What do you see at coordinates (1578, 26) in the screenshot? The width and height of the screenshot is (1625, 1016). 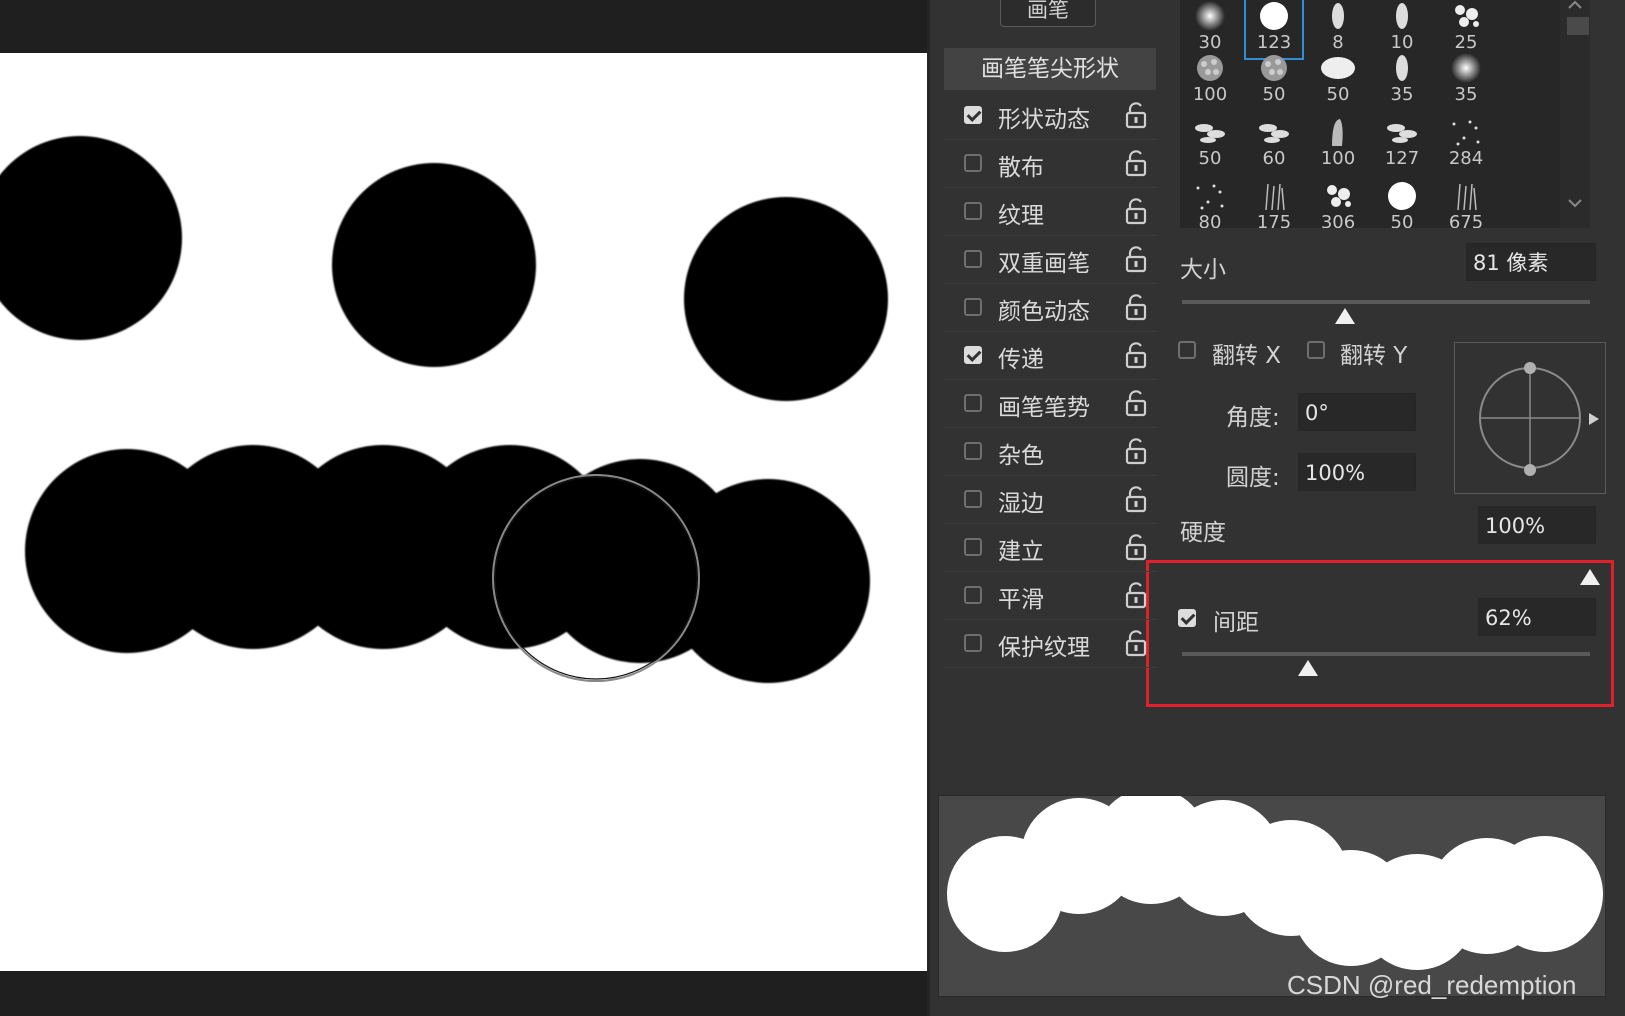 I see `scroll-thumb` at bounding box center [1578, 26].